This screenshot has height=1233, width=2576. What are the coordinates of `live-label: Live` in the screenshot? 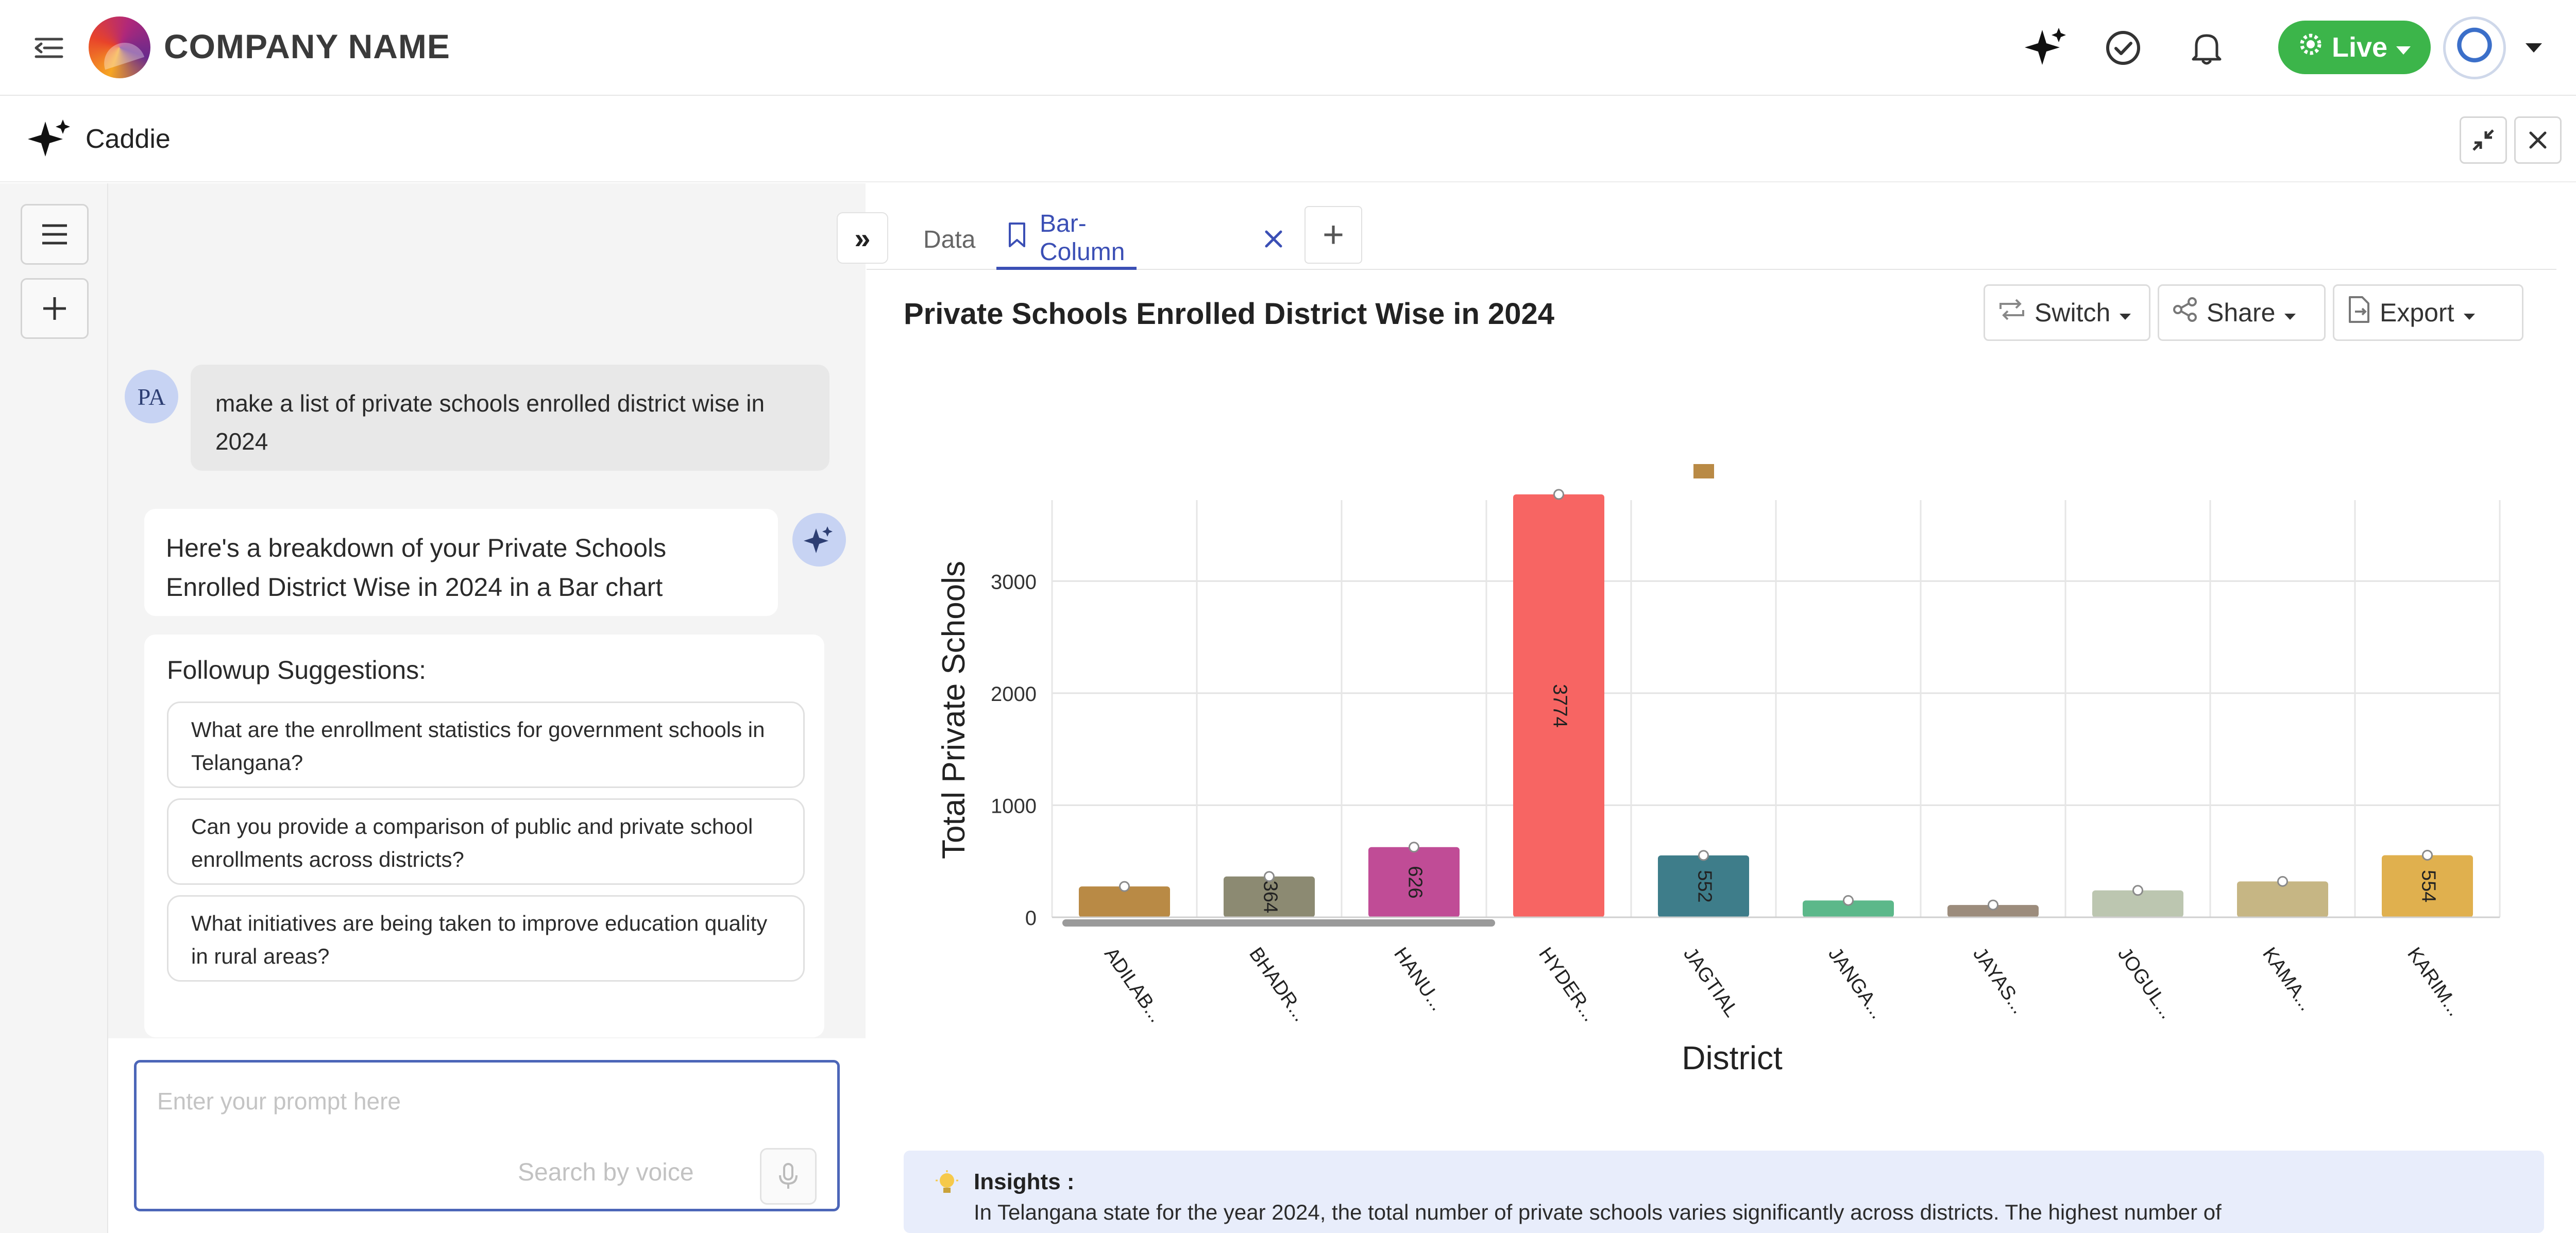 It's located at (2359, 47).